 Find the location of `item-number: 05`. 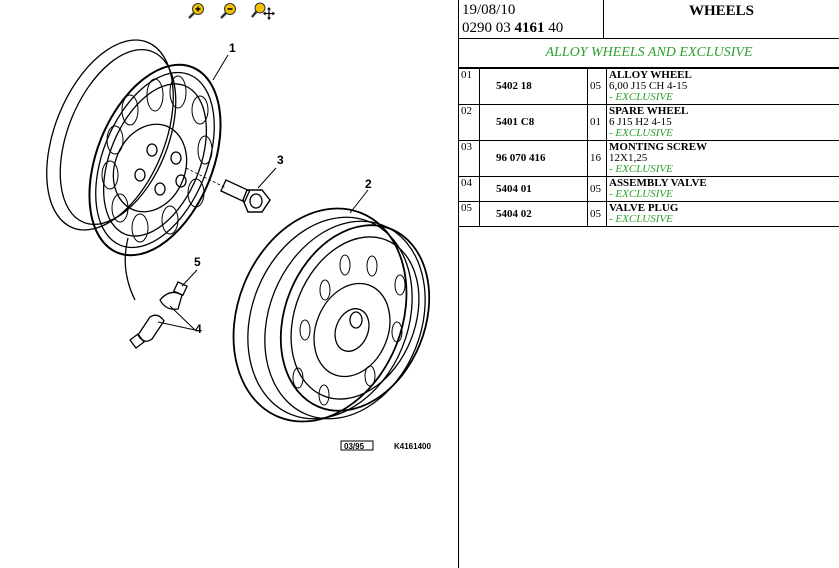

item-number: 05 is located at coordinates (469, 214).